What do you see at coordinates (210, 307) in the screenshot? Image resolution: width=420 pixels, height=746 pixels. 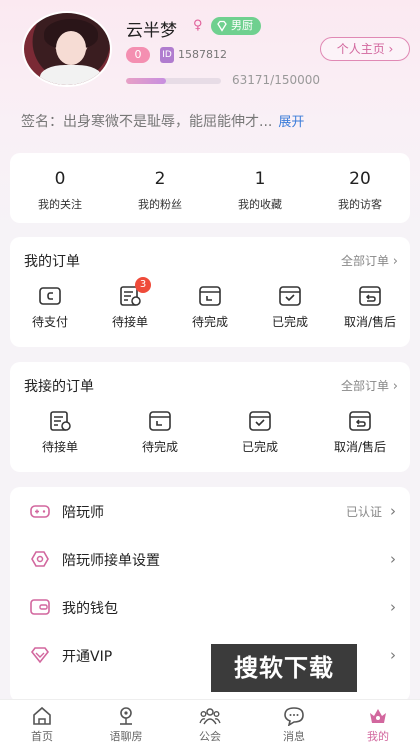 I see `order-pending-complete: 待完成` at bounding box center [210, 307].